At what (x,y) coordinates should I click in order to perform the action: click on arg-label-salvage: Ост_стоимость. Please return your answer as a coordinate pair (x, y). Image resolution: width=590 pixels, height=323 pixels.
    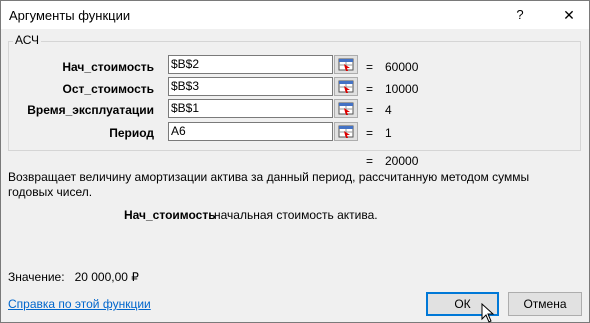
    Looking at the image, I should click on (108, 89).